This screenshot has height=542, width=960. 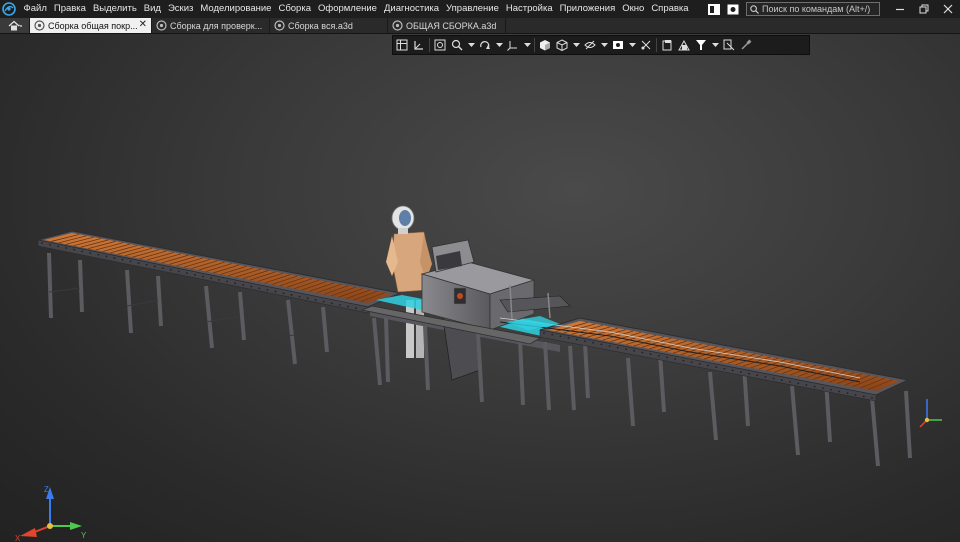 What do you see at coordinates (485, 45) in the screenshot?
I see `rotate-icon` at bounding box center [485, 45].